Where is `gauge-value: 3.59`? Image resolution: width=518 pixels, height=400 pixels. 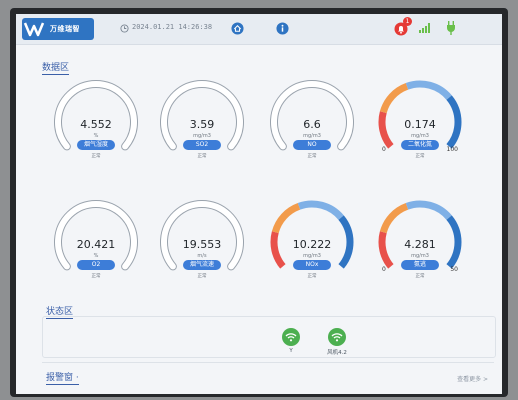 gauge-value: 3.59 is located at coordinates (202, 124).